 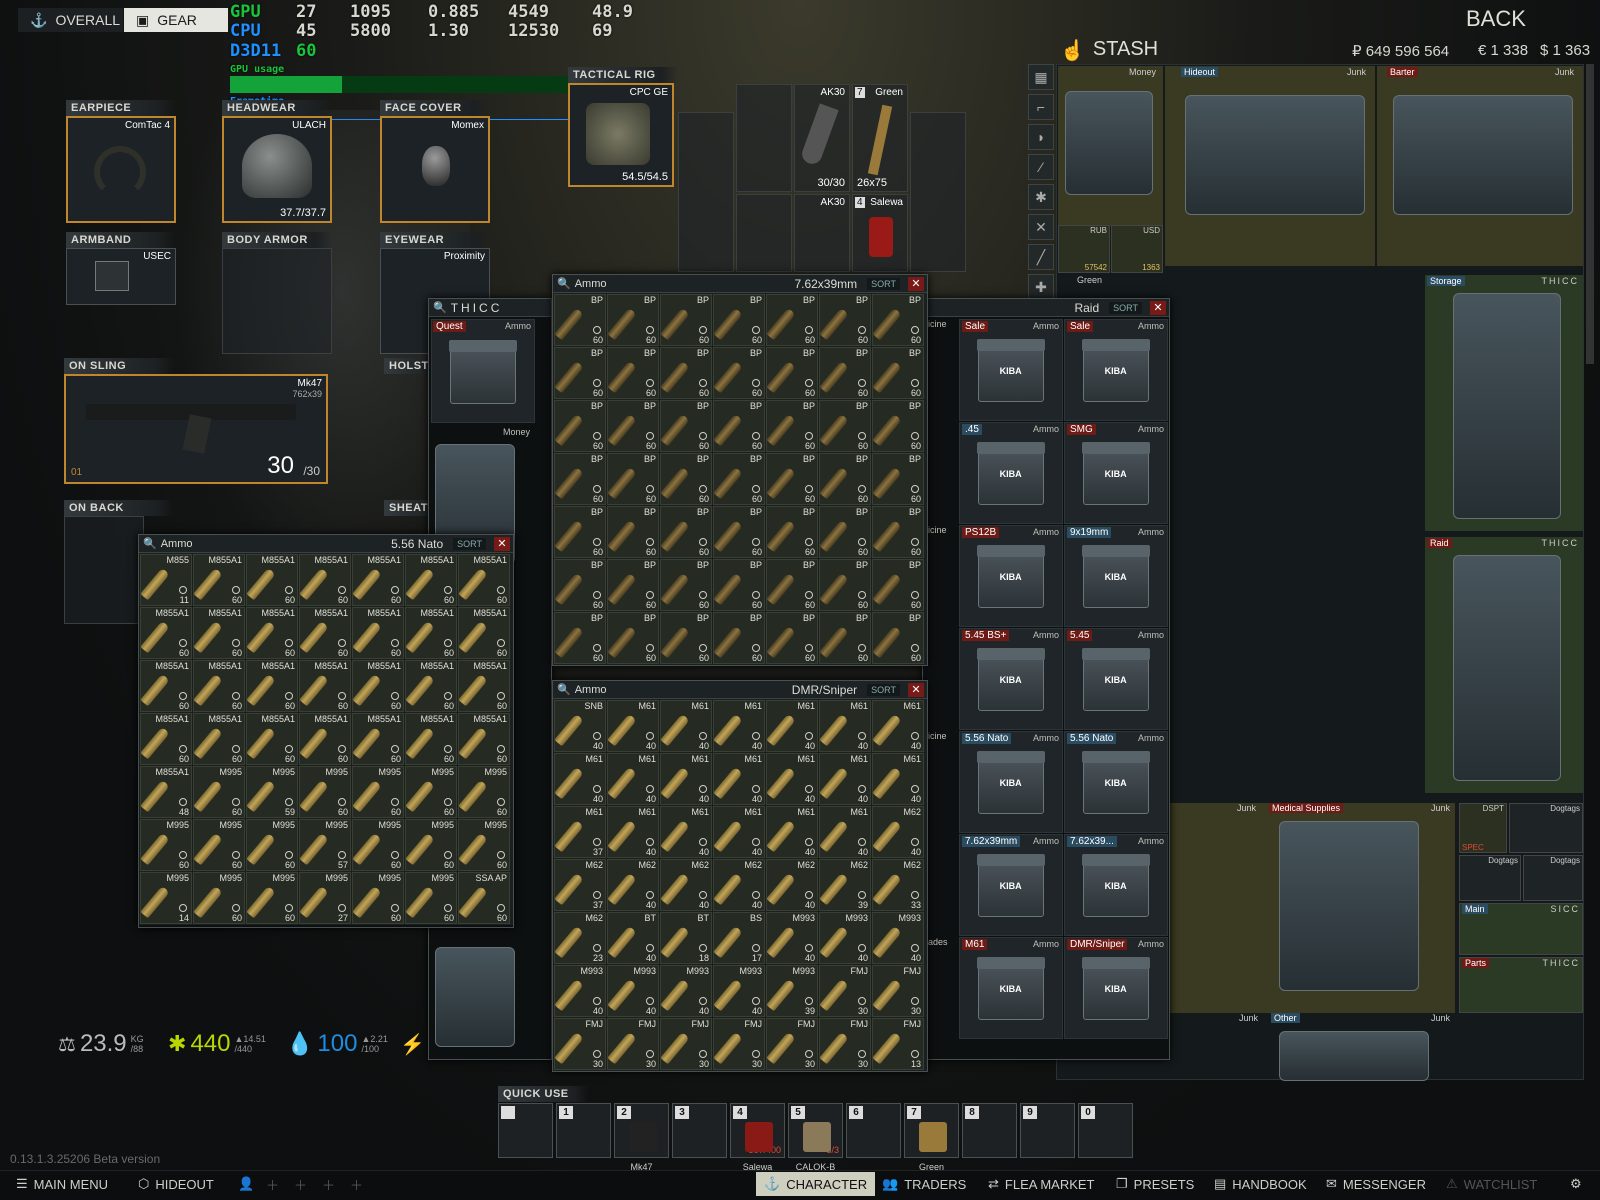 I want to click on ammo-cell: BT 40, so click(x=633, y=938).